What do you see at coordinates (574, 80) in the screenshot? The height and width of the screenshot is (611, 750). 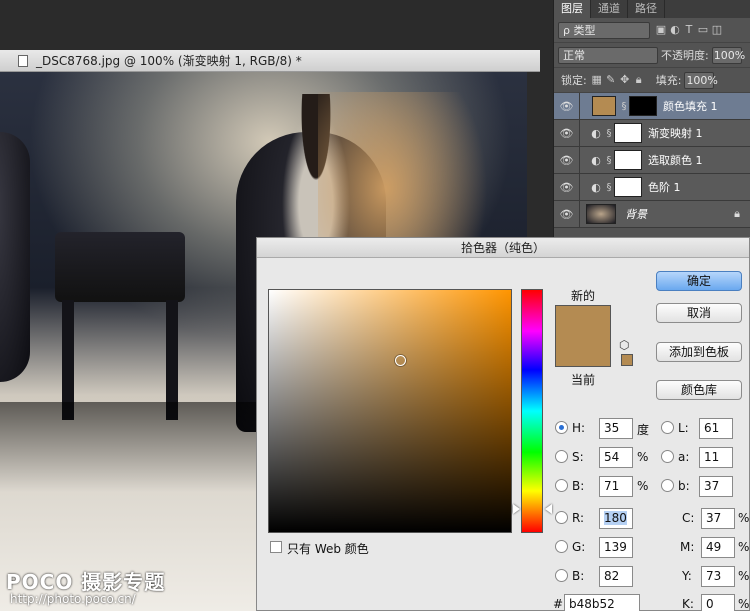 I see `lock-label: 锁定:` at bounding box center [574, 80].